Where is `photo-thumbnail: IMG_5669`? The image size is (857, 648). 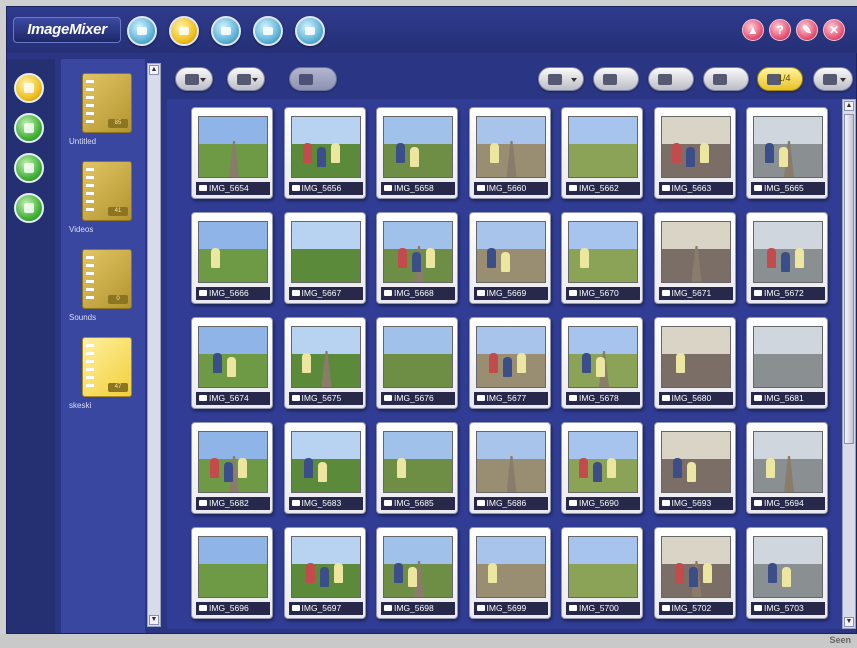 photo-thumbnail: IMG_5669 is located at coordinates (509, 258).